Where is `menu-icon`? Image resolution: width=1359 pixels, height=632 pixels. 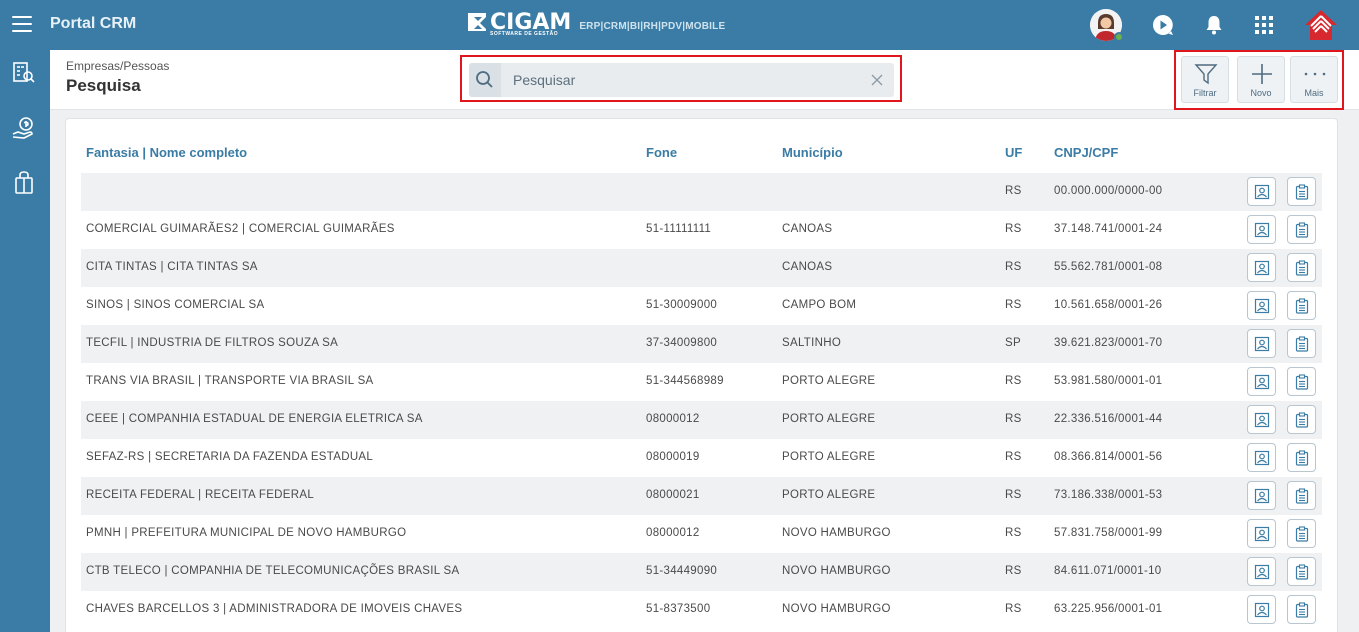 menu-icon is located at coordinates (22, 25).